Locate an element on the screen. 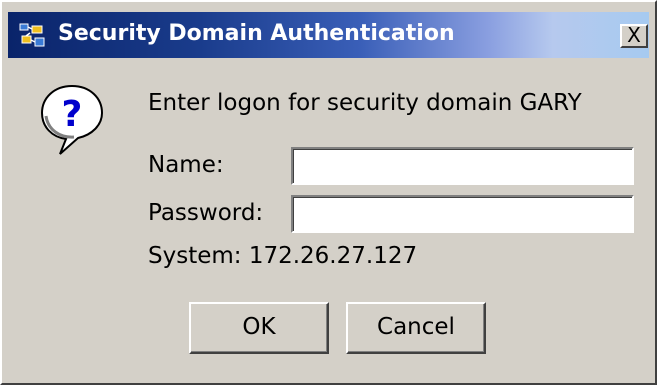 Image resolution: width=657 pixels, height=385 pixels. name-field is located at coordinates (462, 166).